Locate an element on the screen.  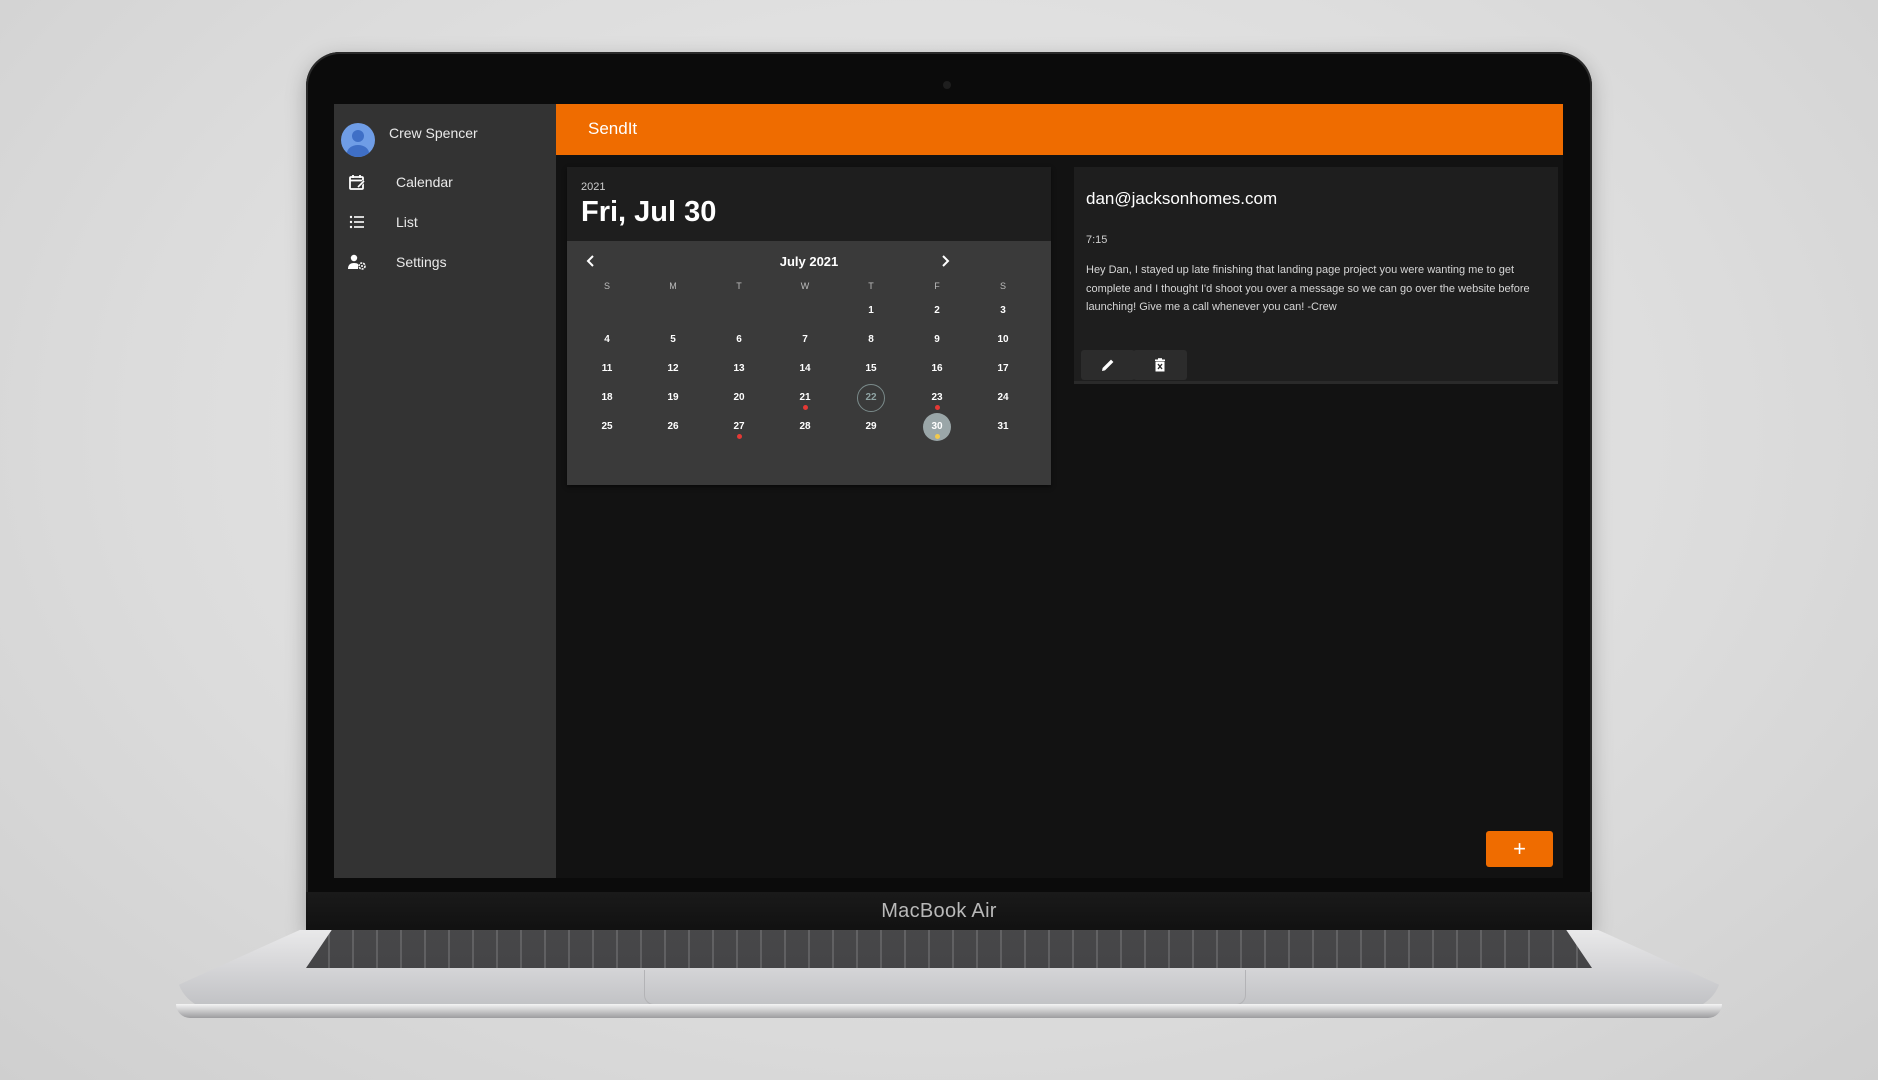
calendar-day-number: 4 is located at coordinates (607, 339).